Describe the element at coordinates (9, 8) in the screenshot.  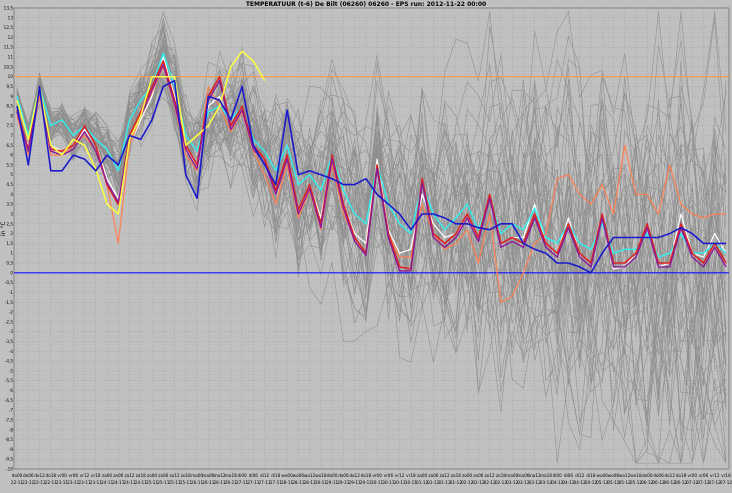
I see `y-tick-label: 13,5` at that location.